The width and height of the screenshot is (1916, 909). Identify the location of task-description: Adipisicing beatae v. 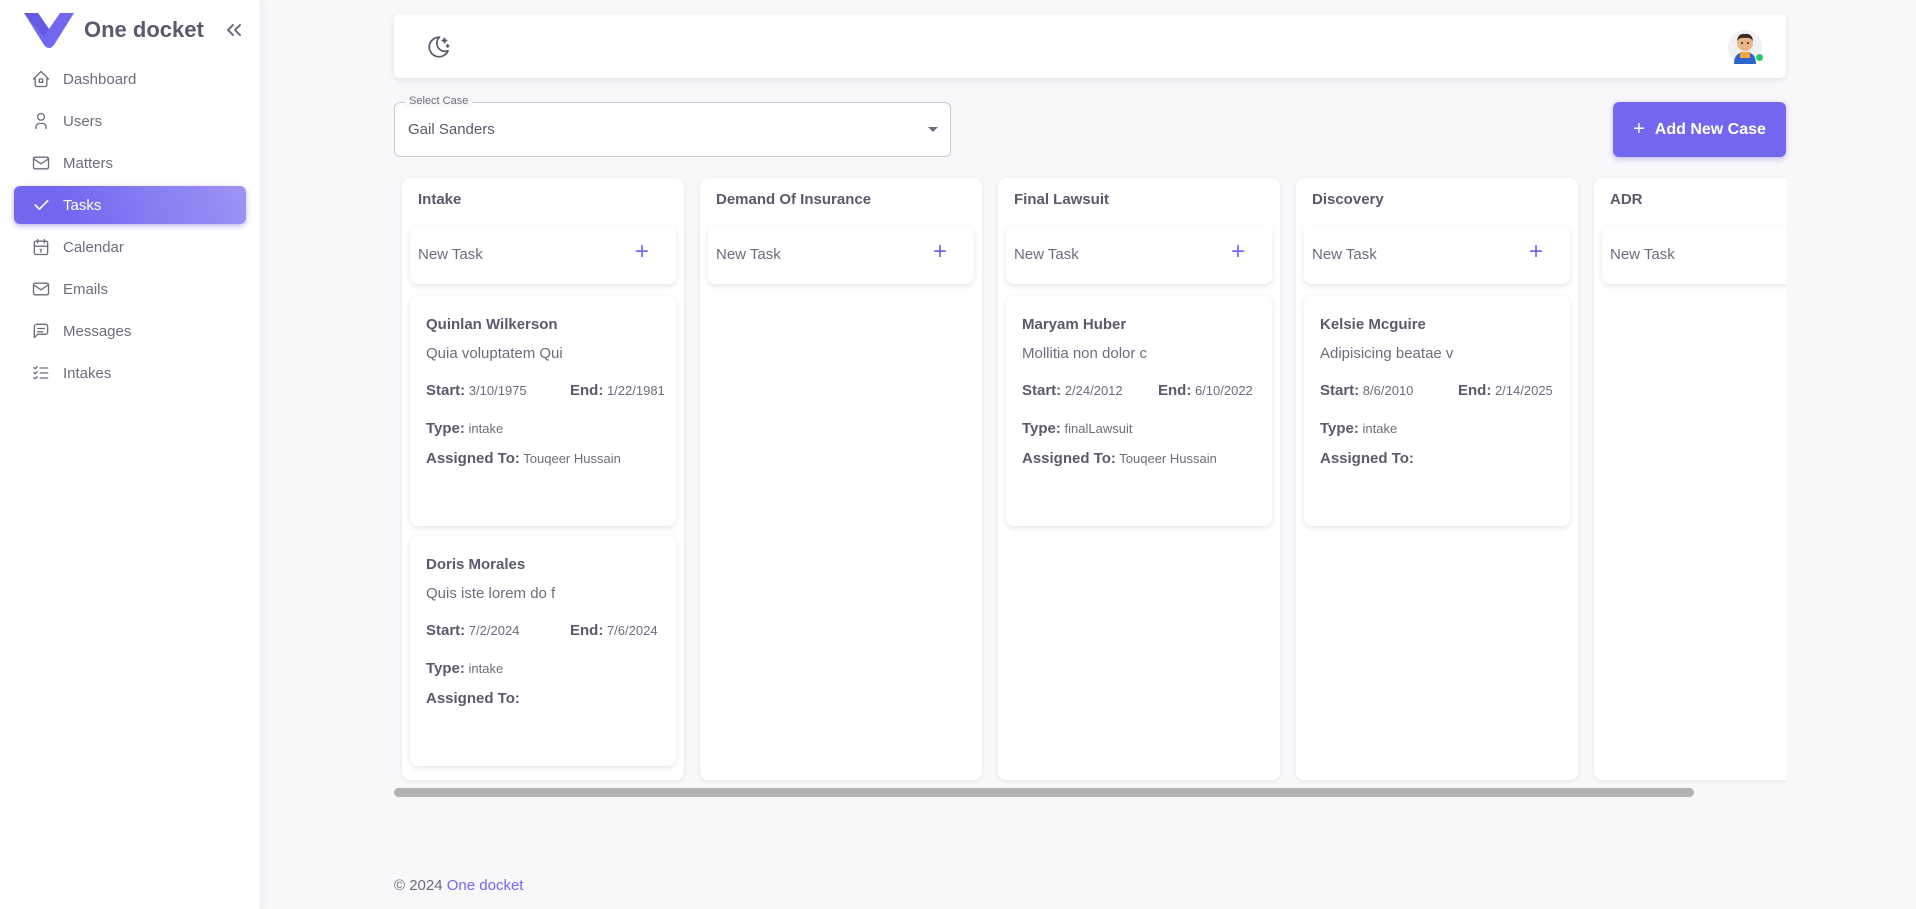
(1387, 353).